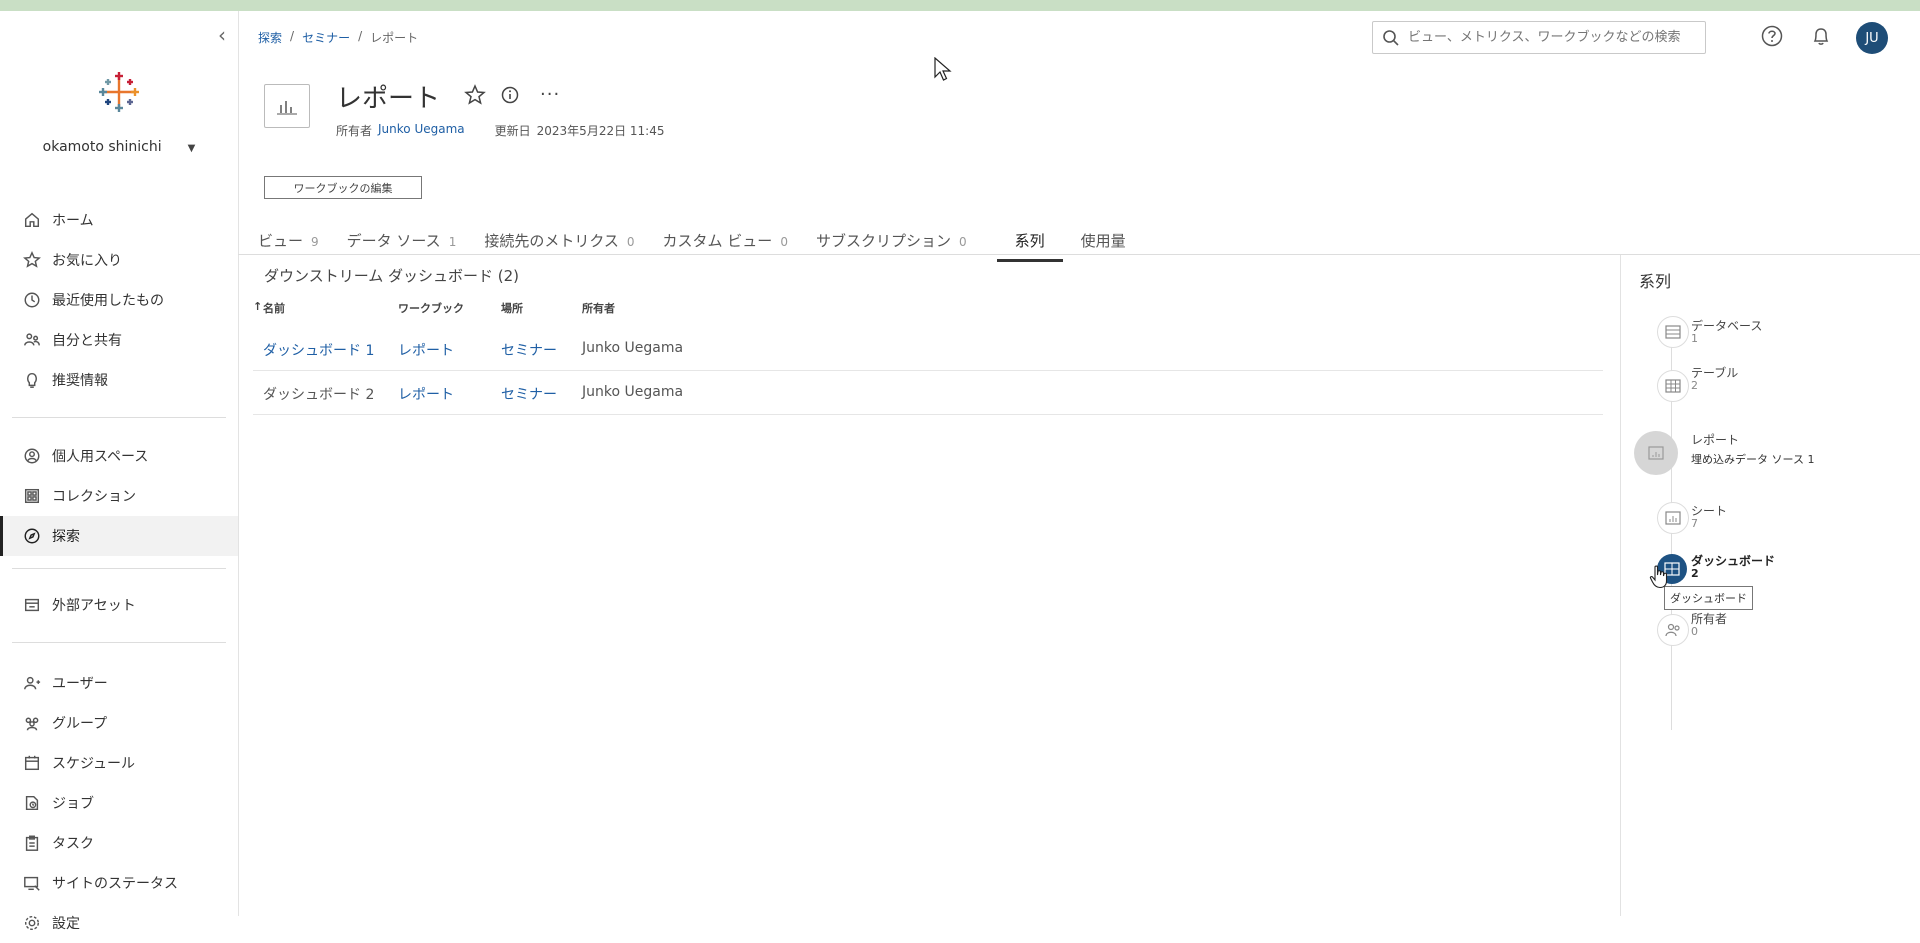  I want to click on nav-secondary: 個人用スペース コレクション 探索, so click(119, 496).